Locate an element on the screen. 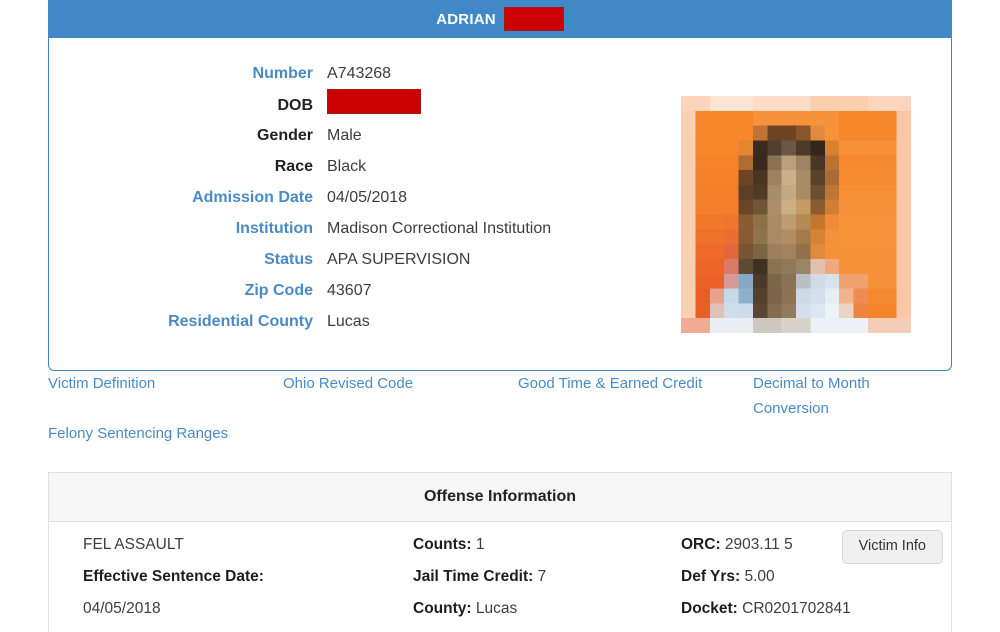 This screenshot has width=1000, height=632. detail-label-residential-county: Residential County is located at coordinates (240, 321).